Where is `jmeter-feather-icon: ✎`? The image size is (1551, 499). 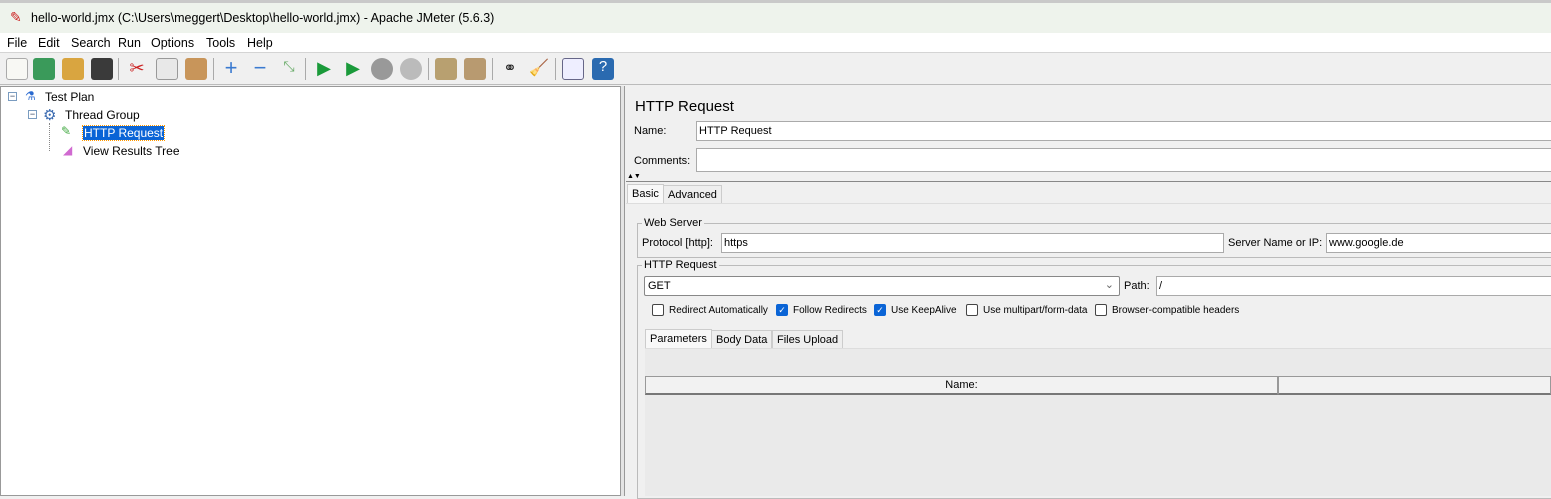
jmeter-feather-icon: ✎ is located at coordinates (16, 17).